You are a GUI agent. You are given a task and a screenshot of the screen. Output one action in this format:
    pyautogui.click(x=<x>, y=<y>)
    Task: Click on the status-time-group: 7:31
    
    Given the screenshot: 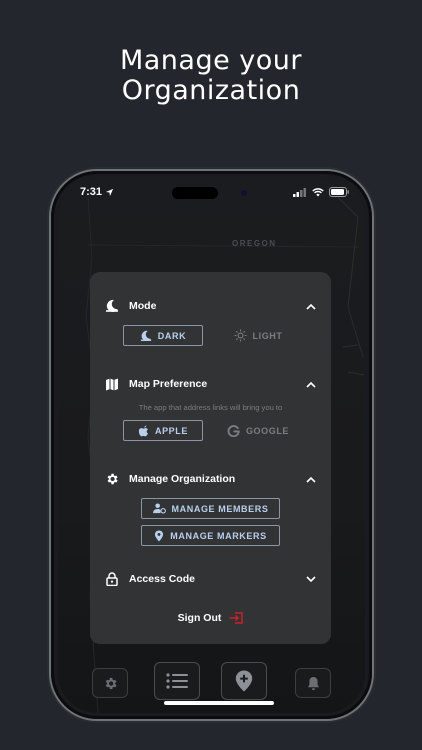 What is the action you would take?
    pyautogui.click(x=97, y=192)
    